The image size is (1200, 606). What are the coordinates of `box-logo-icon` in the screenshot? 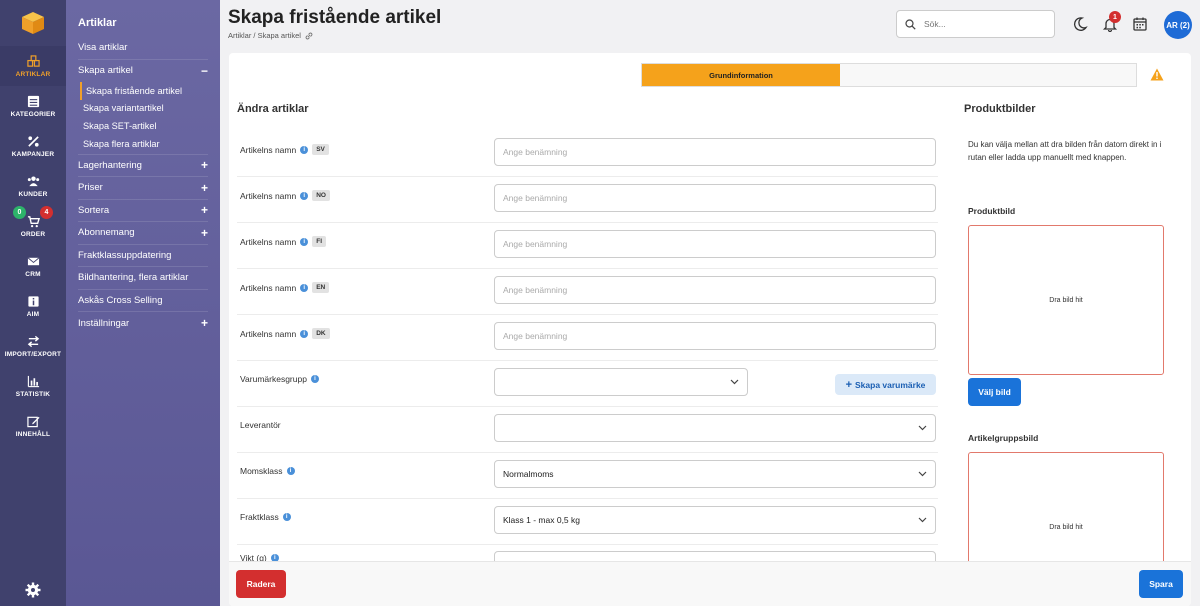 It's located at (33, 23).